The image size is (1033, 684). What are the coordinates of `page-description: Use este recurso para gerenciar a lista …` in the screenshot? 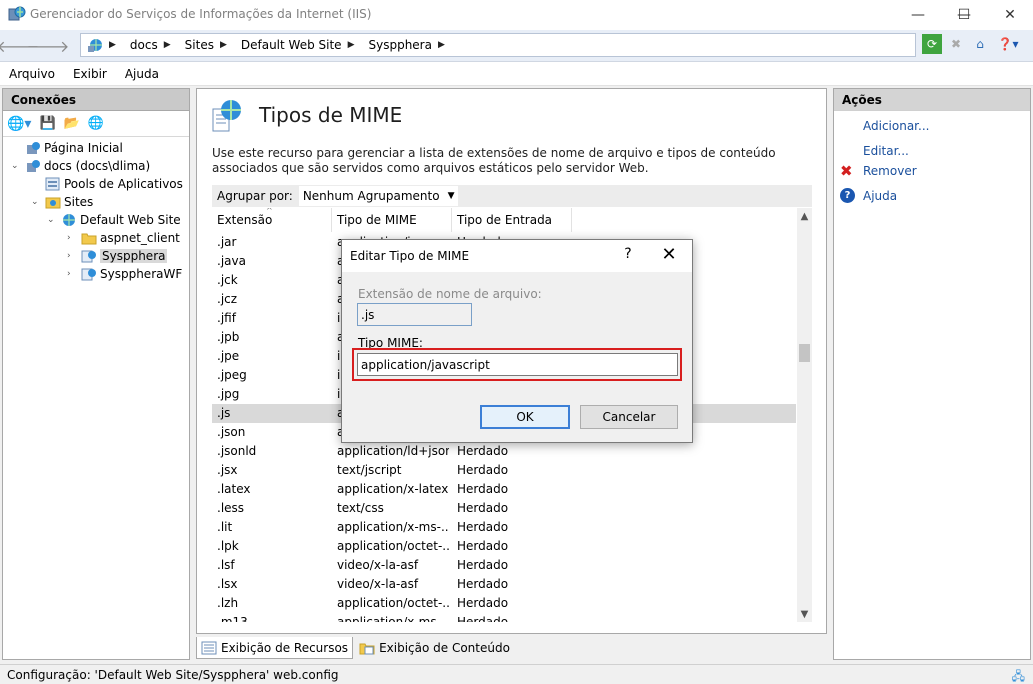 It's located at (494, 160).